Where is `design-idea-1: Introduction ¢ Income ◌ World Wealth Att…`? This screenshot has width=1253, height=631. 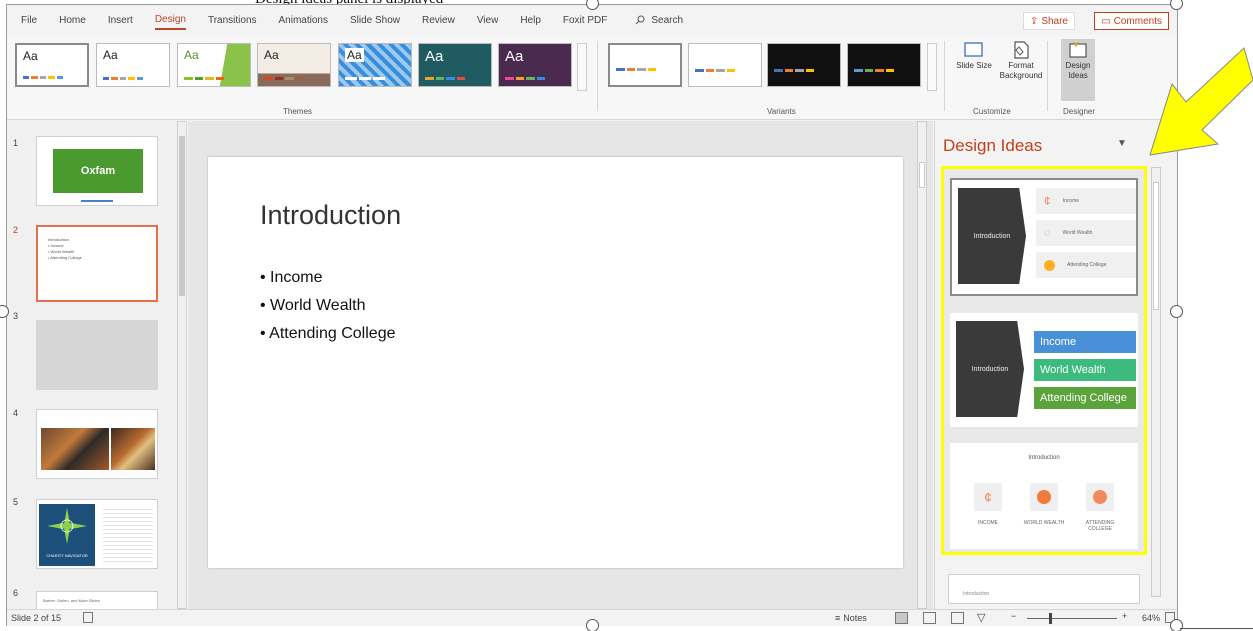 design-idea-1: Introduction ¢ Income ◌ World Wealth Att… is located at coordinates (1044, 237).